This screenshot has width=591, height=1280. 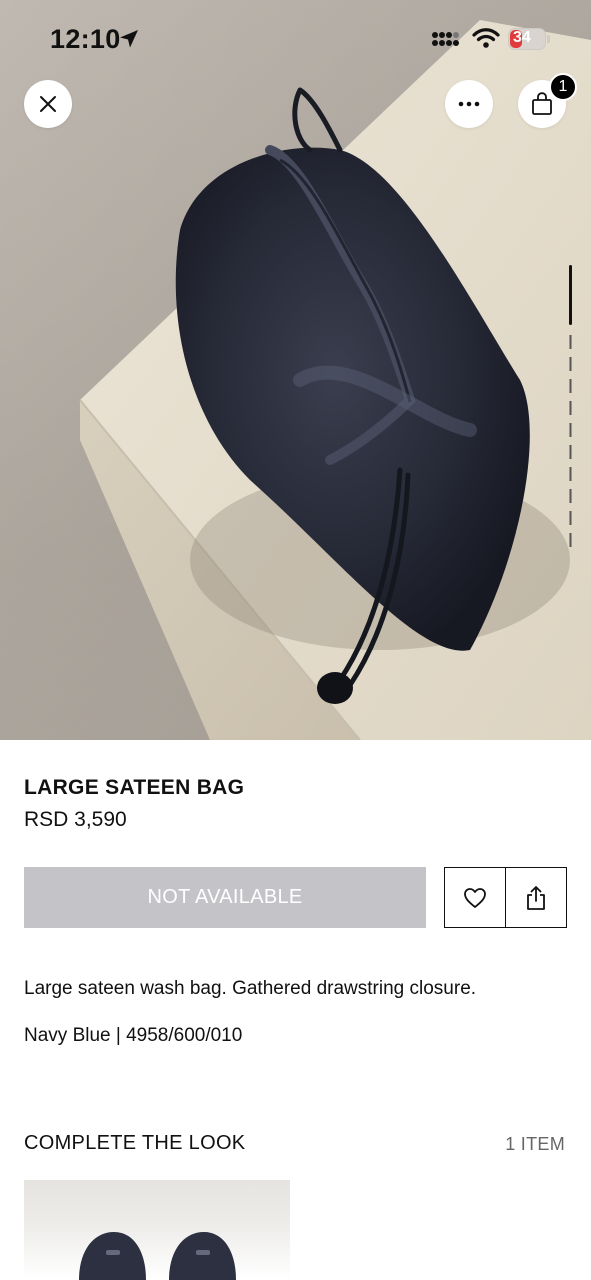 I want to click on complete-the-look-count: 1 ITEM, so click(x=535, y=1144).